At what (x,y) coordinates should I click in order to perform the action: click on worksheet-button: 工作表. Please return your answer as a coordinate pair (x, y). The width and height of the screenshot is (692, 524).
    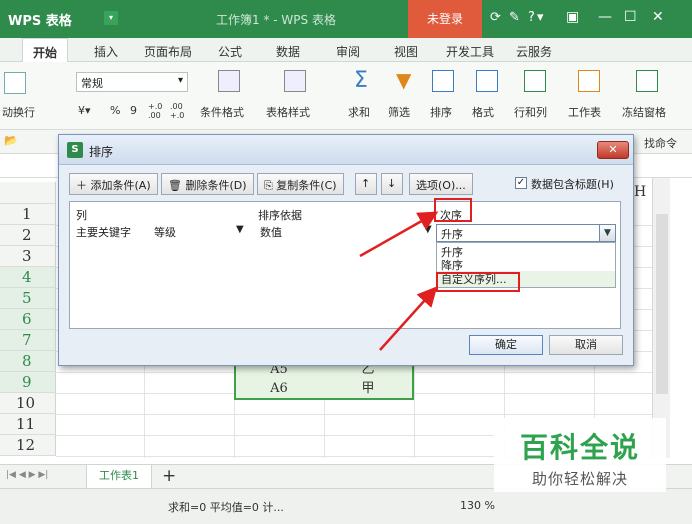
    Looking at the image, I should click on (584, 112).